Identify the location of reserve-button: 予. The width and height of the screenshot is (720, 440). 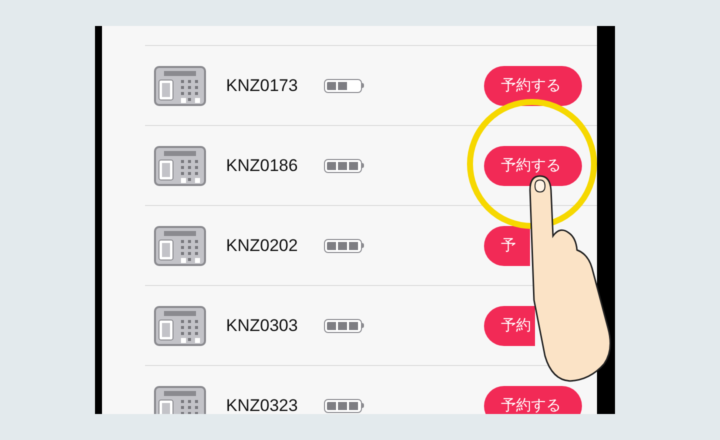
(507, 246).